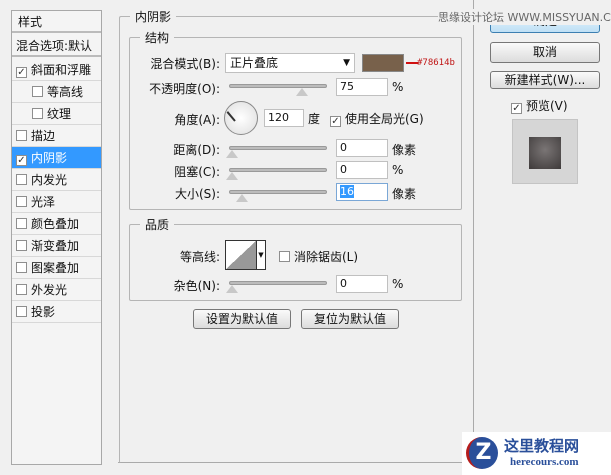  I want to click on blend-mode-value: 正片叠底, so click(254, 63).